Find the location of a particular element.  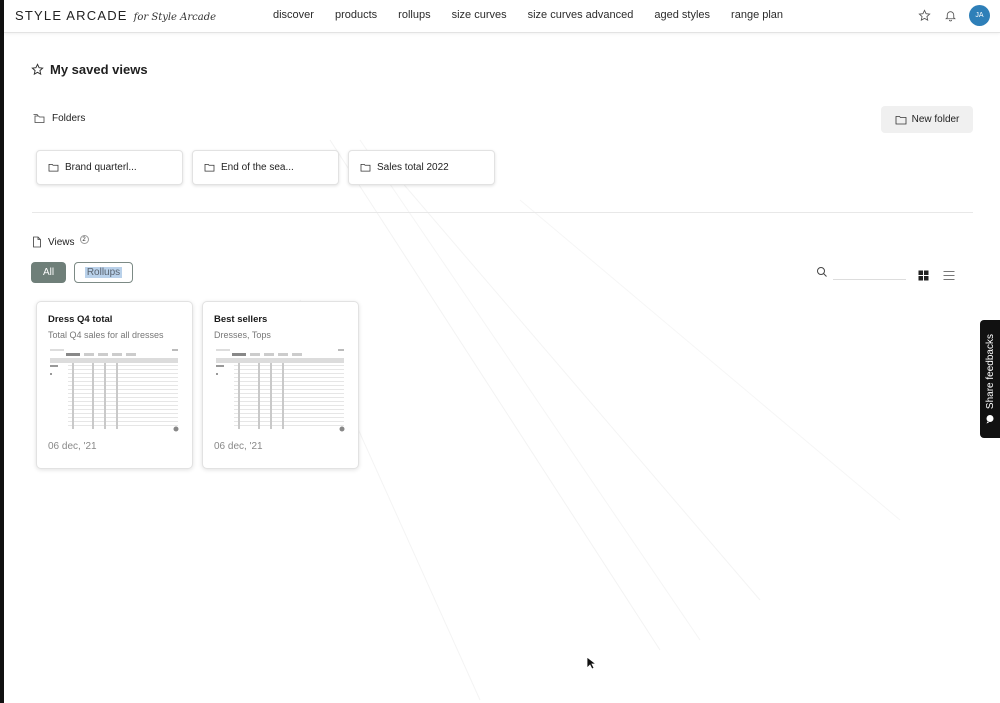

view-title: Dress Q4 total is located at coordinates (80, 319).